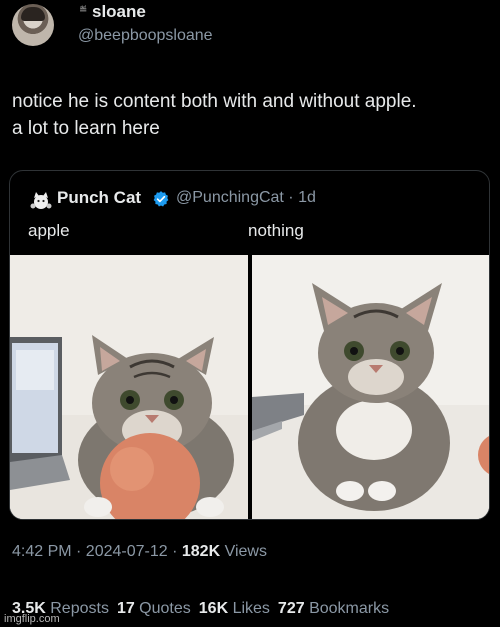 The height and width of the screenshot is (627, 500). I want to click on bookmarks-stat: 727 Bookmarks, so click(333, 608).